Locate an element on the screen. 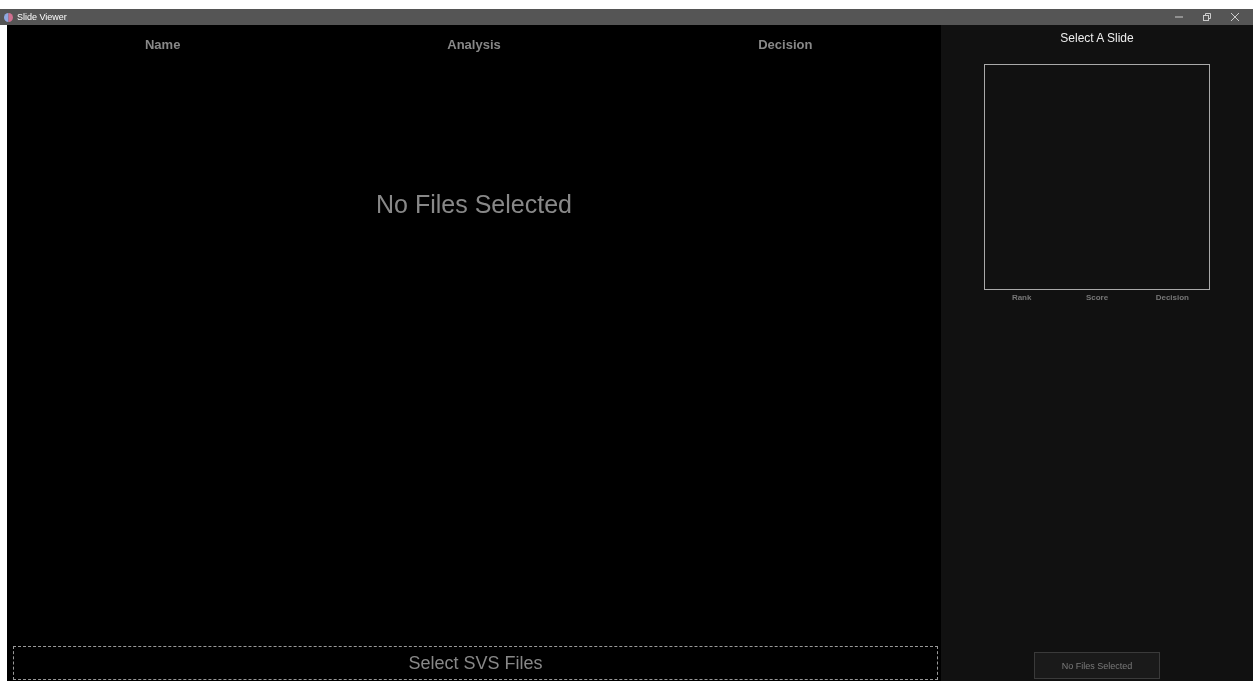  app-icon is located at coordinates (8, 17).